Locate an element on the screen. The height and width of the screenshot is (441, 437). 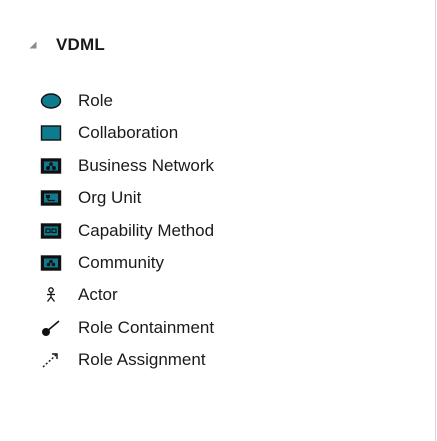
item-label: Capability Method is located at coordinates (146, 230).